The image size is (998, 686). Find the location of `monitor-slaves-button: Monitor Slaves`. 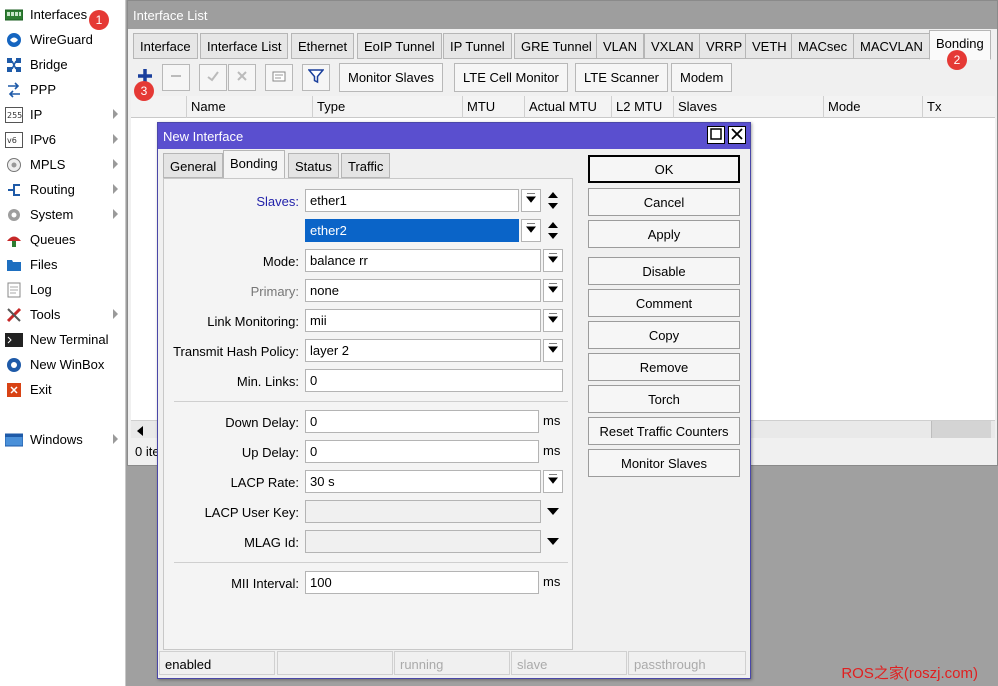

monitor-slaves-button: Monitor Slaves is located at coordinates (664, 463).